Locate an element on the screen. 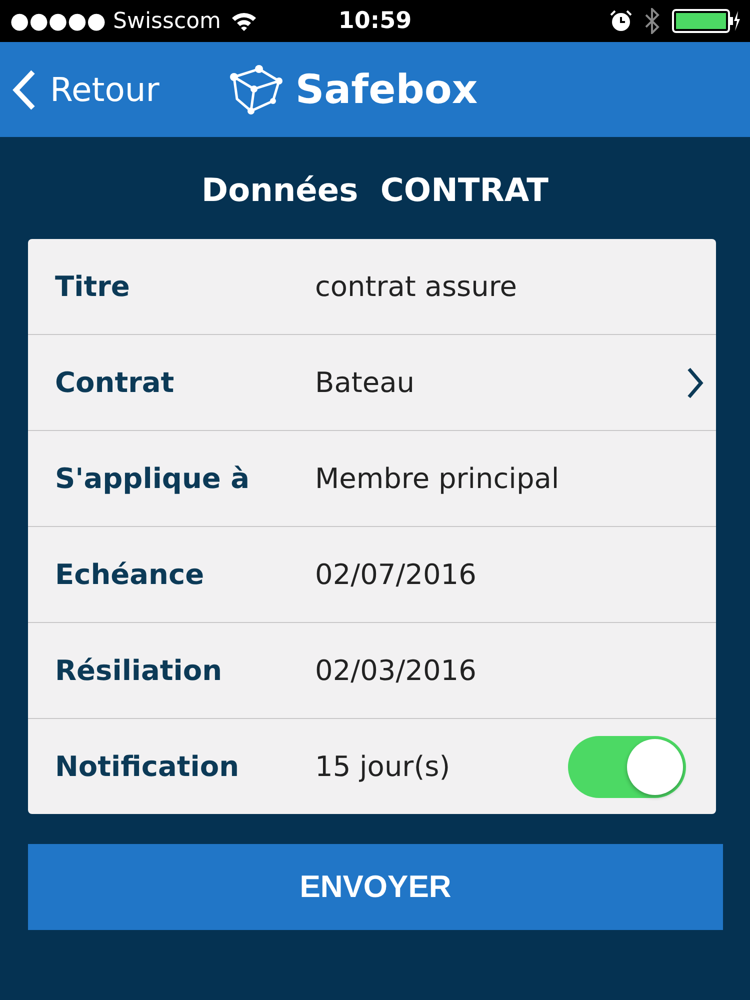 The image size is (750, 1000). cube-logo-icon is located at coordinates (256, 89).